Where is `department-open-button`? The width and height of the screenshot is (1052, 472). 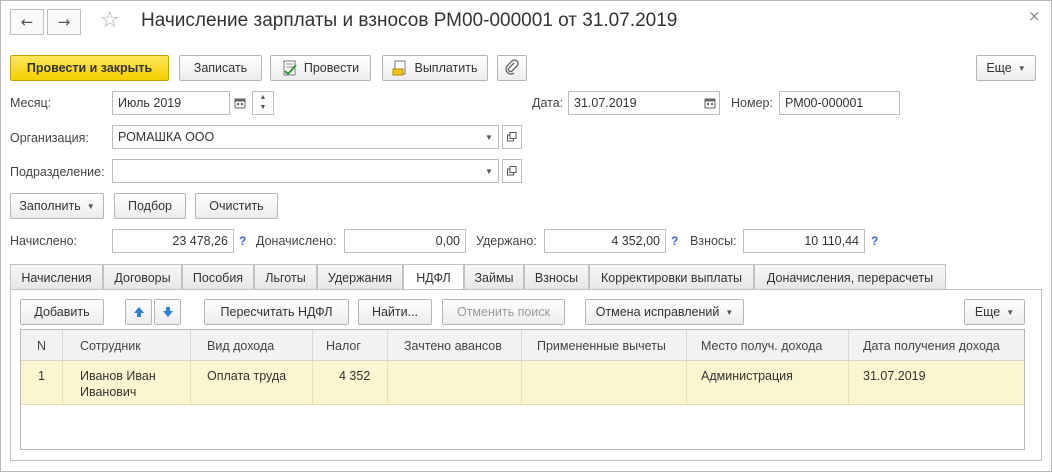
department-open-button is located at coordinates (512, 171).